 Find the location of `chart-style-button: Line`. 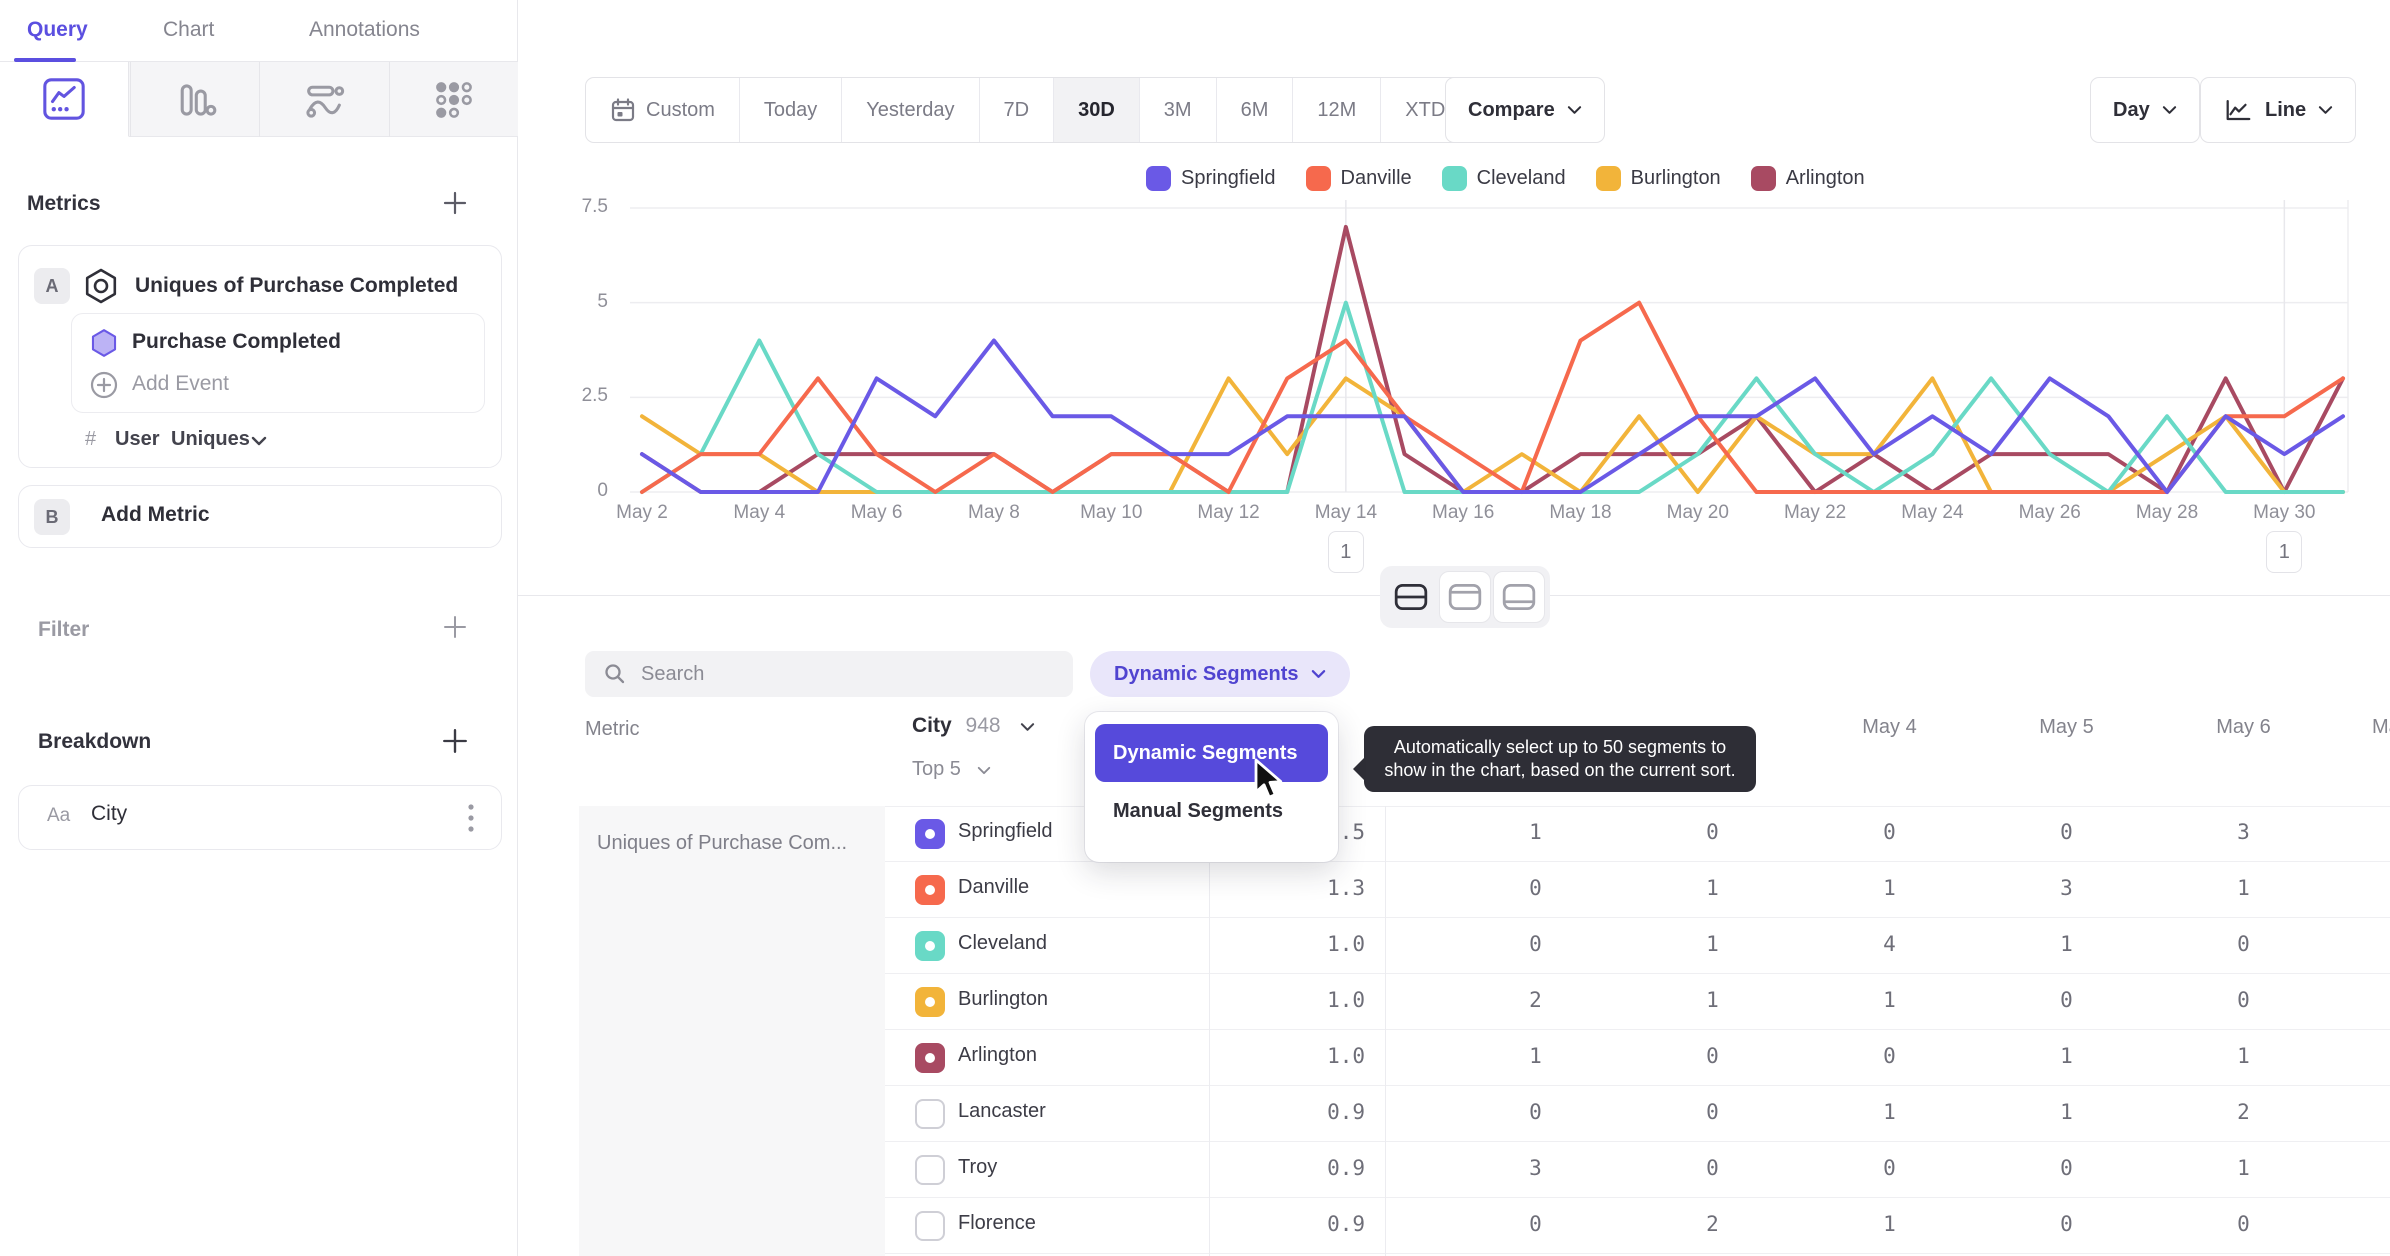

chart-style-button: Line is located at coordinates (2278, 110).